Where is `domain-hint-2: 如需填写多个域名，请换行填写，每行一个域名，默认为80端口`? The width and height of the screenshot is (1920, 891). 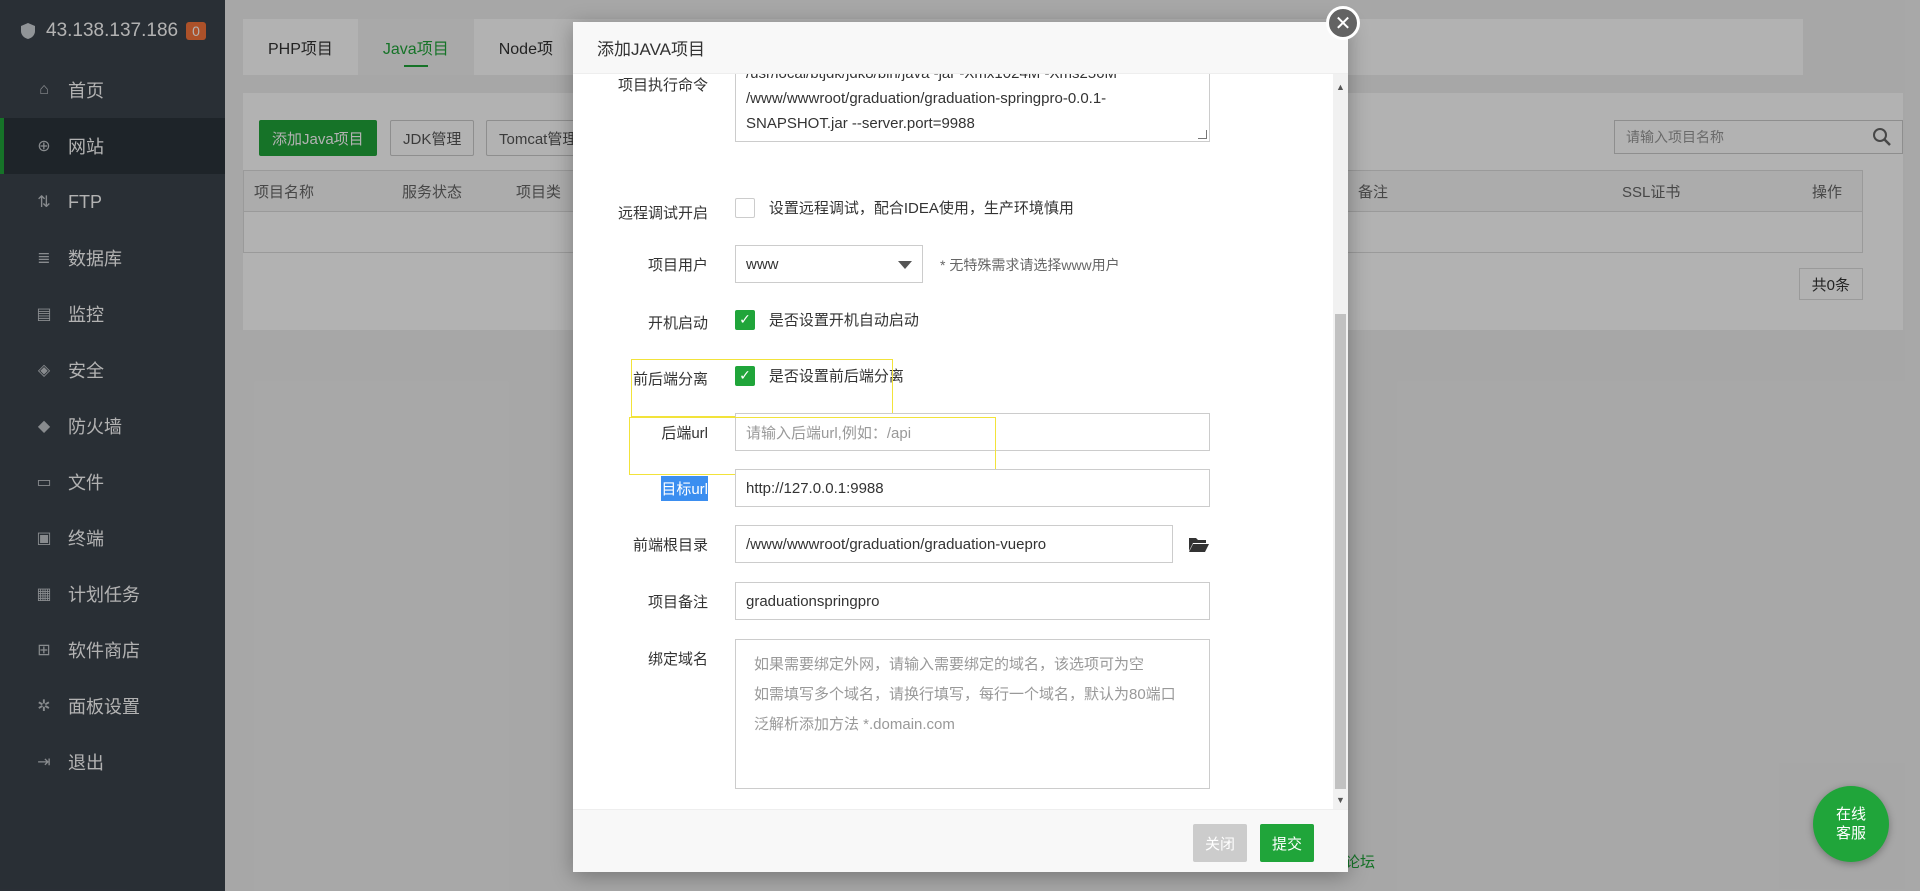
domain-hint-2: 如需填写多个域名，请换行填写，每行一个域名，默认为80端口 is located at coordinates (965, 694).